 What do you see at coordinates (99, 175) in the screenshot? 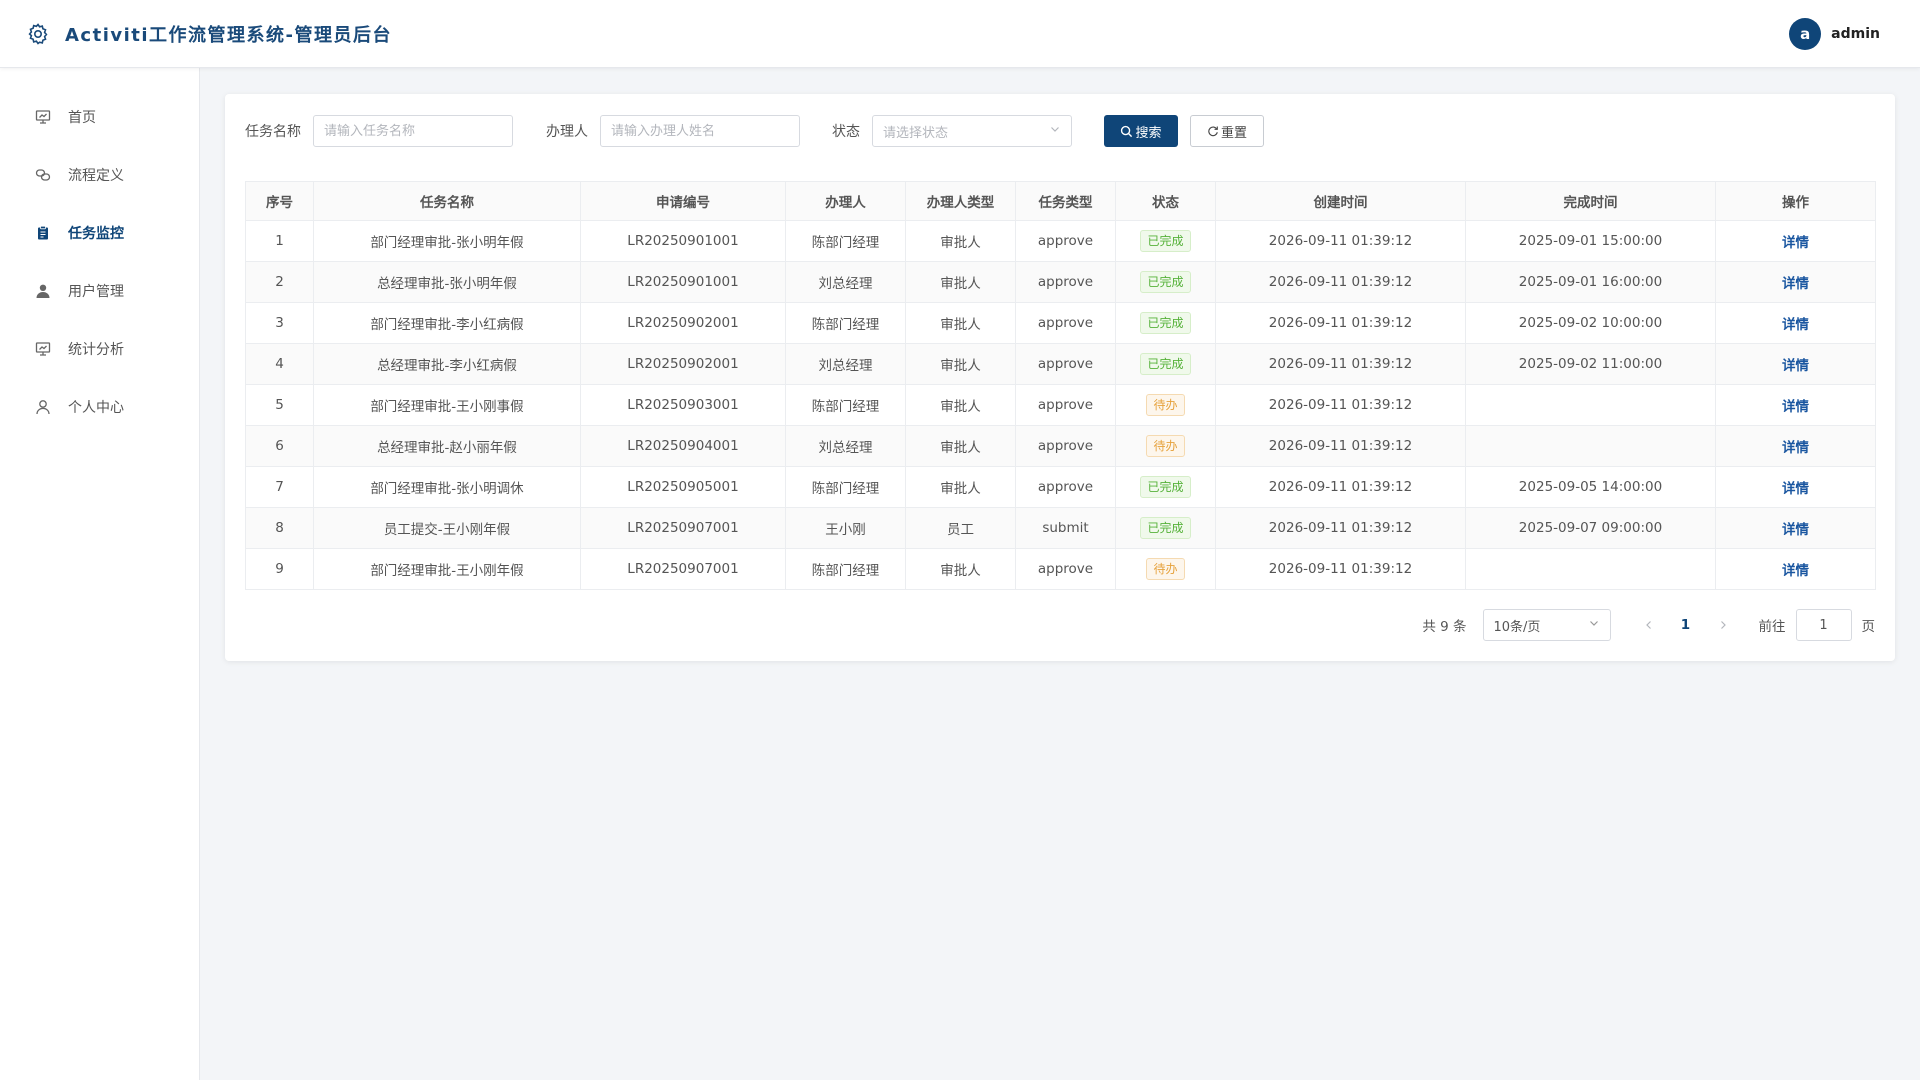
I see `sidebar-item-process-definition: 流程定义` at bounding box center [99, 175].